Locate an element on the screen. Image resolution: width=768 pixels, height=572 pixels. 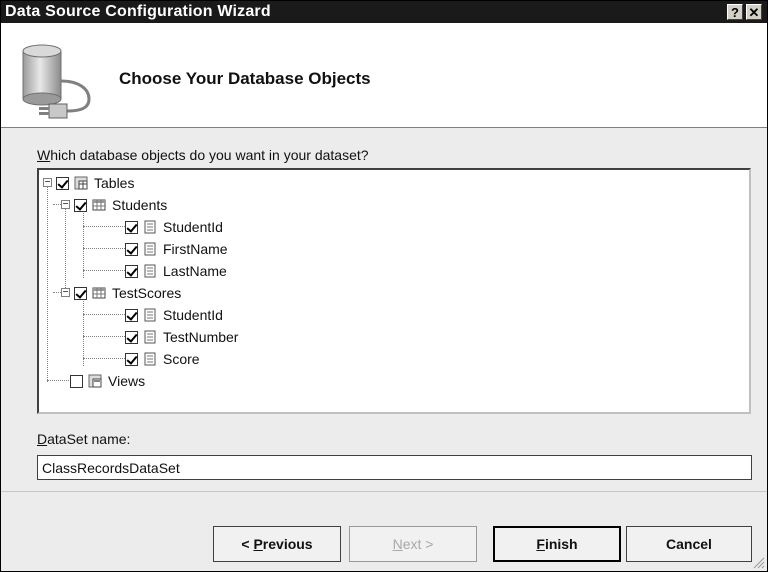
title-bar: Data Source Configuration Wizard ? ✕ is located at coordinates (384, 12).